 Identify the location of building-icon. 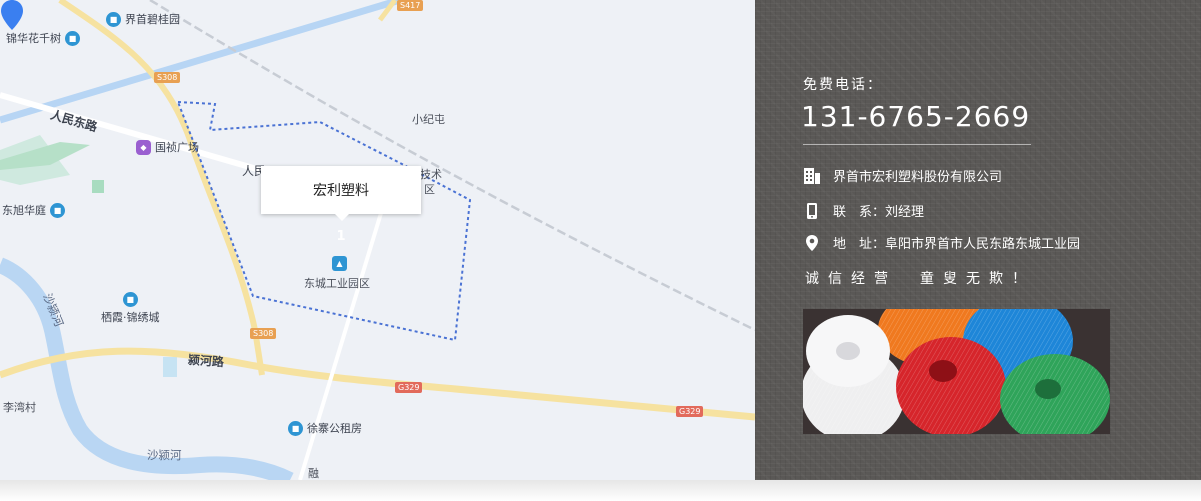
(812, 175).